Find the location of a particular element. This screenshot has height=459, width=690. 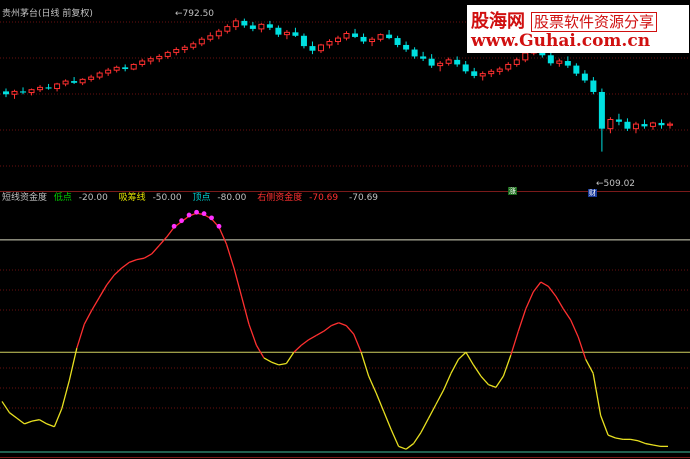

event-tag-green: 涨 is located at coordinates (512, 191).